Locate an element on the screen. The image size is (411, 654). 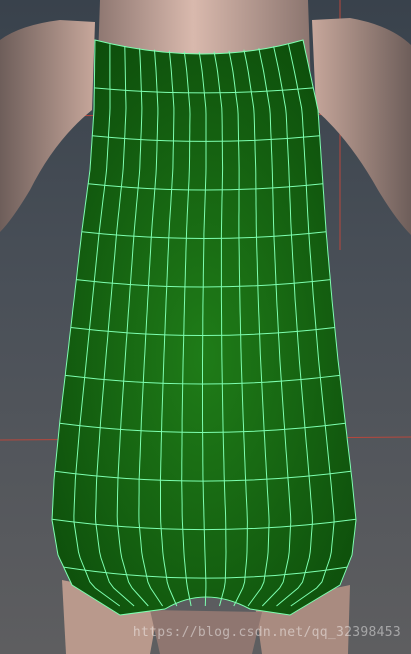
watermark-text: https://blog.csdn.net/qq_32398453 is located at coordinates (266, 632).